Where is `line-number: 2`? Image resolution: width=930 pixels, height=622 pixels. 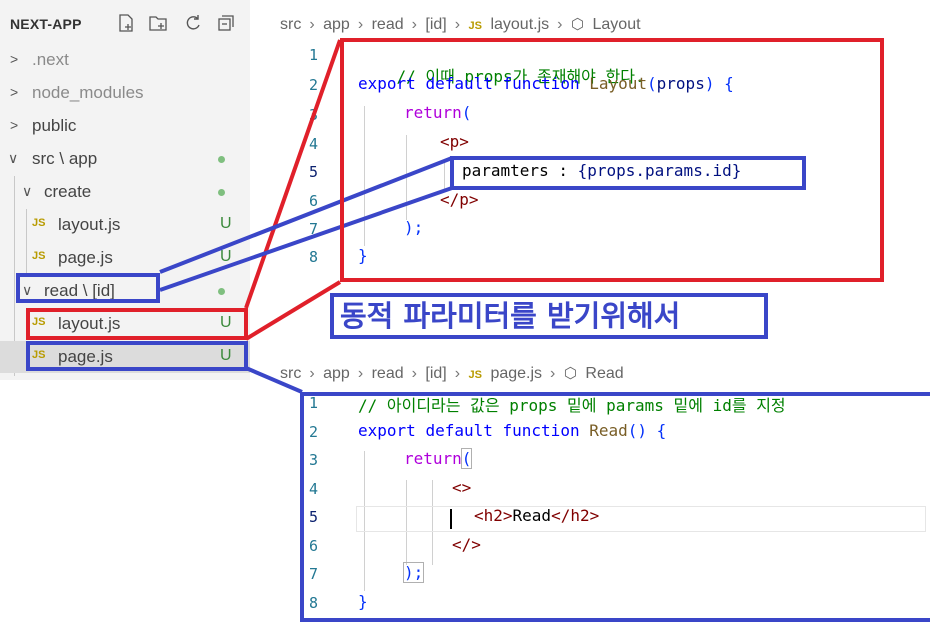
line-number: 2 is located at coordinates (313, 85).